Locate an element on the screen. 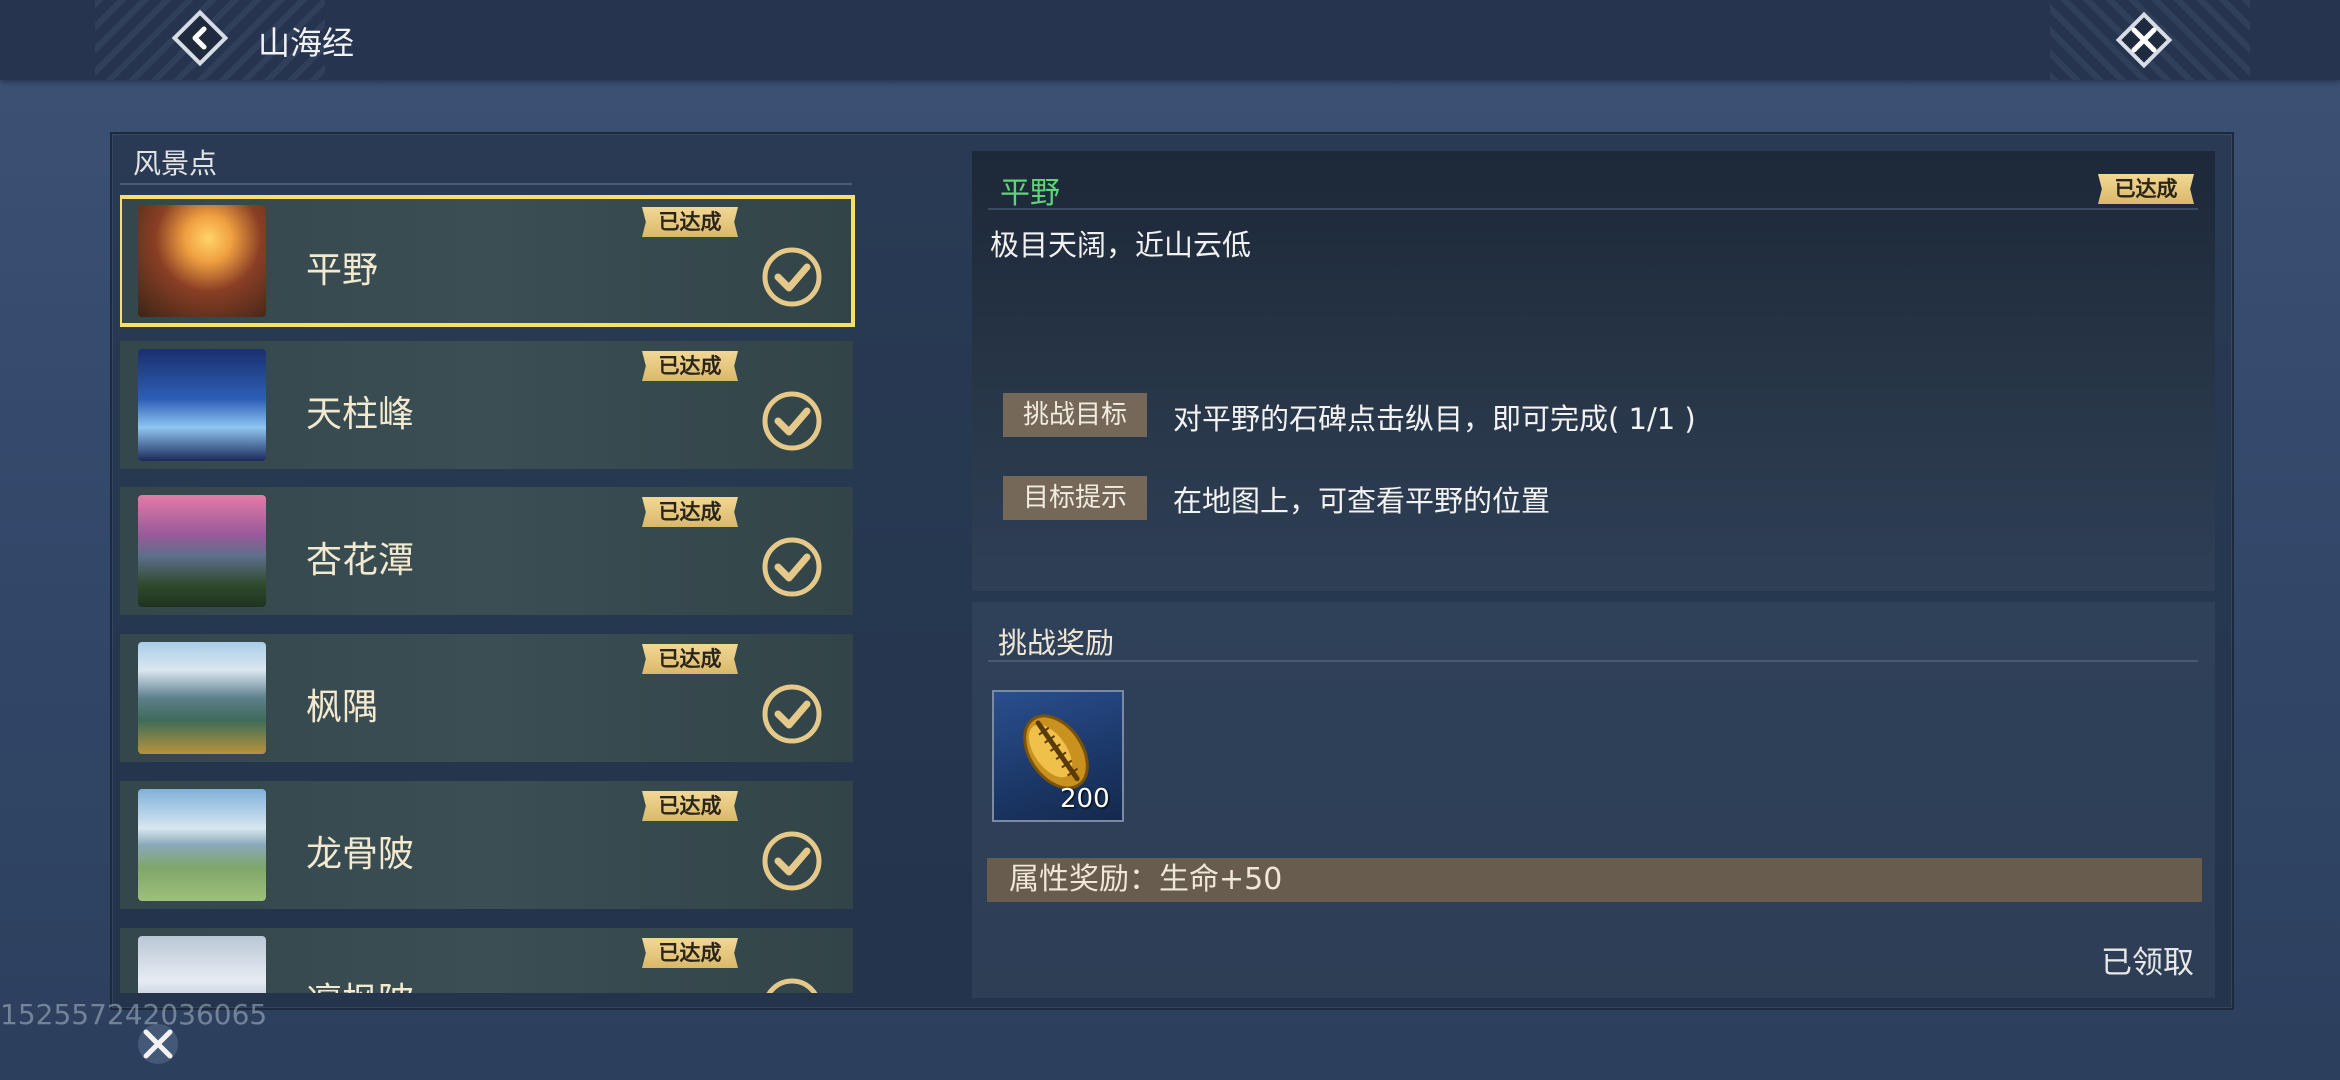 This screenshot has width=2340, height=1080. back-button is located at coordinates (200, 38).